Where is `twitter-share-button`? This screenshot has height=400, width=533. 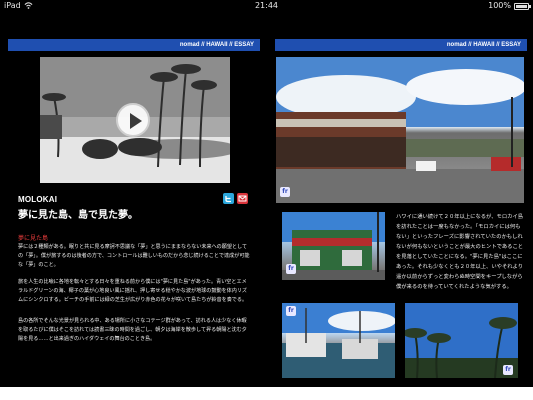 twitter-share-button is located at coordinates (228, 198).